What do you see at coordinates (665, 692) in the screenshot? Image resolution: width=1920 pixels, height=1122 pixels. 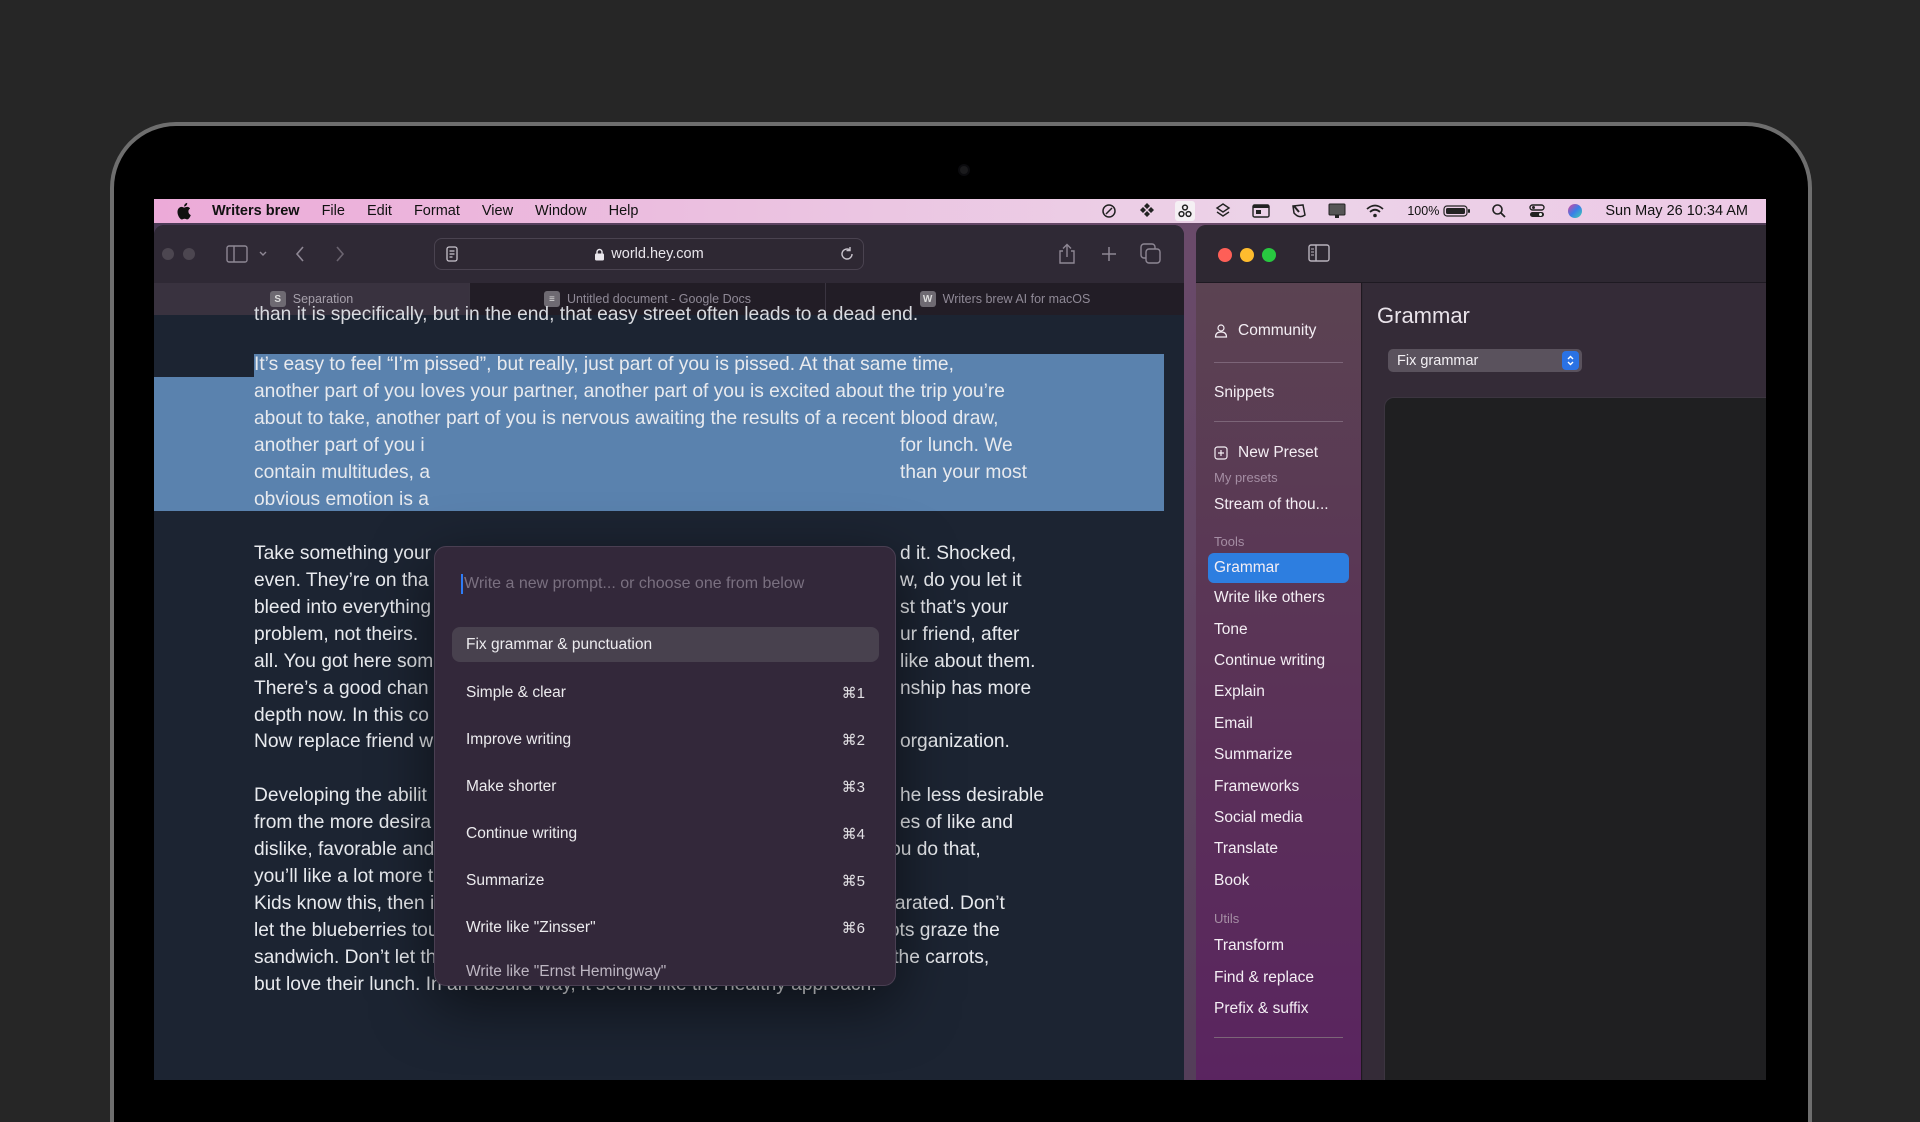 I see `prompt-option: Simple & clear ⌘1` at bounding box center [665, 692].